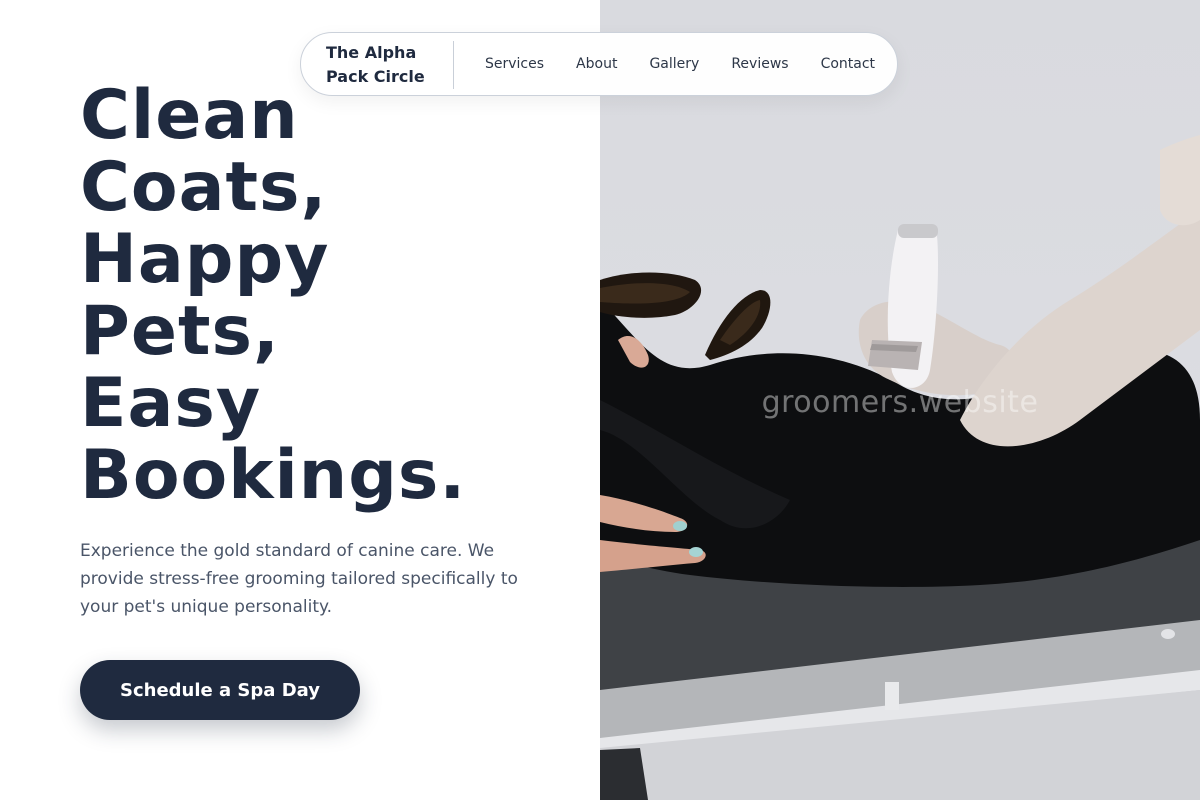 The height and width of the screenshot is (800, 1200). What do you see at coordinates (204, 187) in the screenshot?
I see `headline-line: Coats,` at bounding box center [204, 187].